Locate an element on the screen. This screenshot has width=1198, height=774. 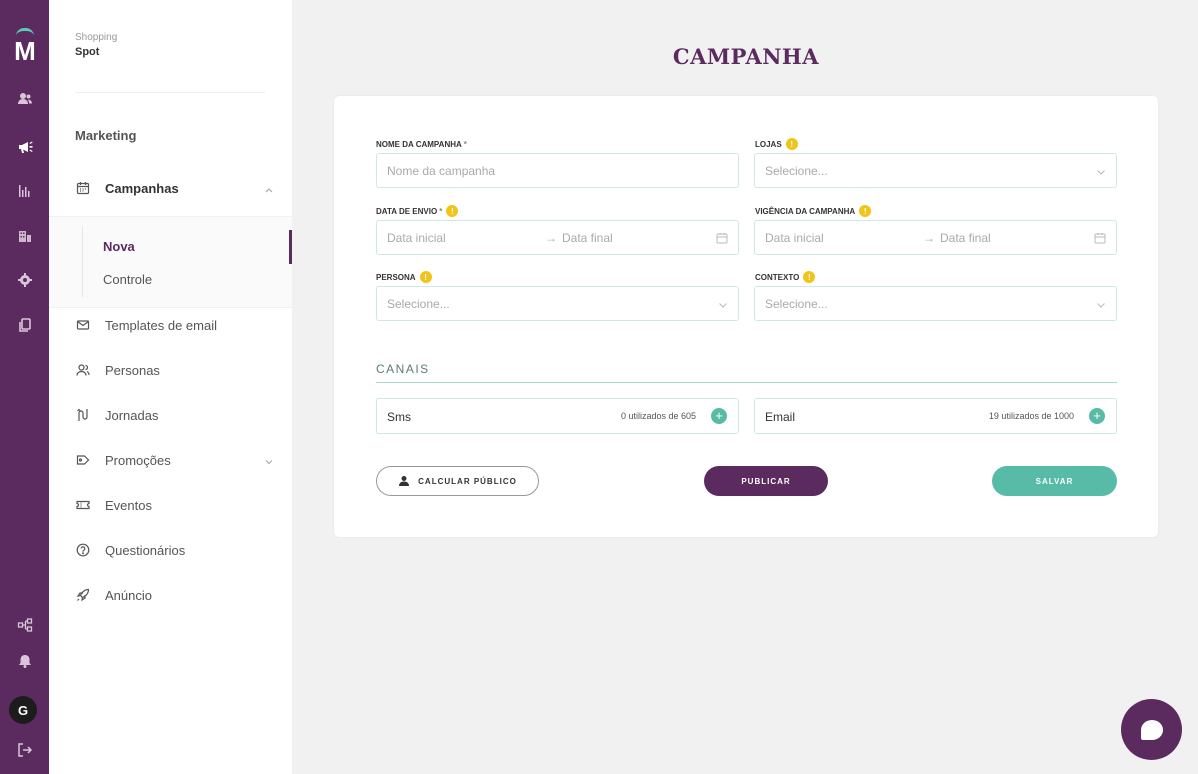
journey-icon is located at coordinates (83, 415).